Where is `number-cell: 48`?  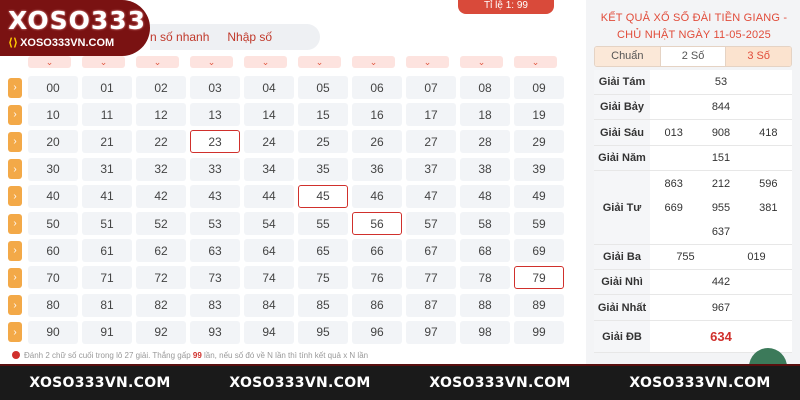
number-cell: 48 is located at coordinates (485, 196).